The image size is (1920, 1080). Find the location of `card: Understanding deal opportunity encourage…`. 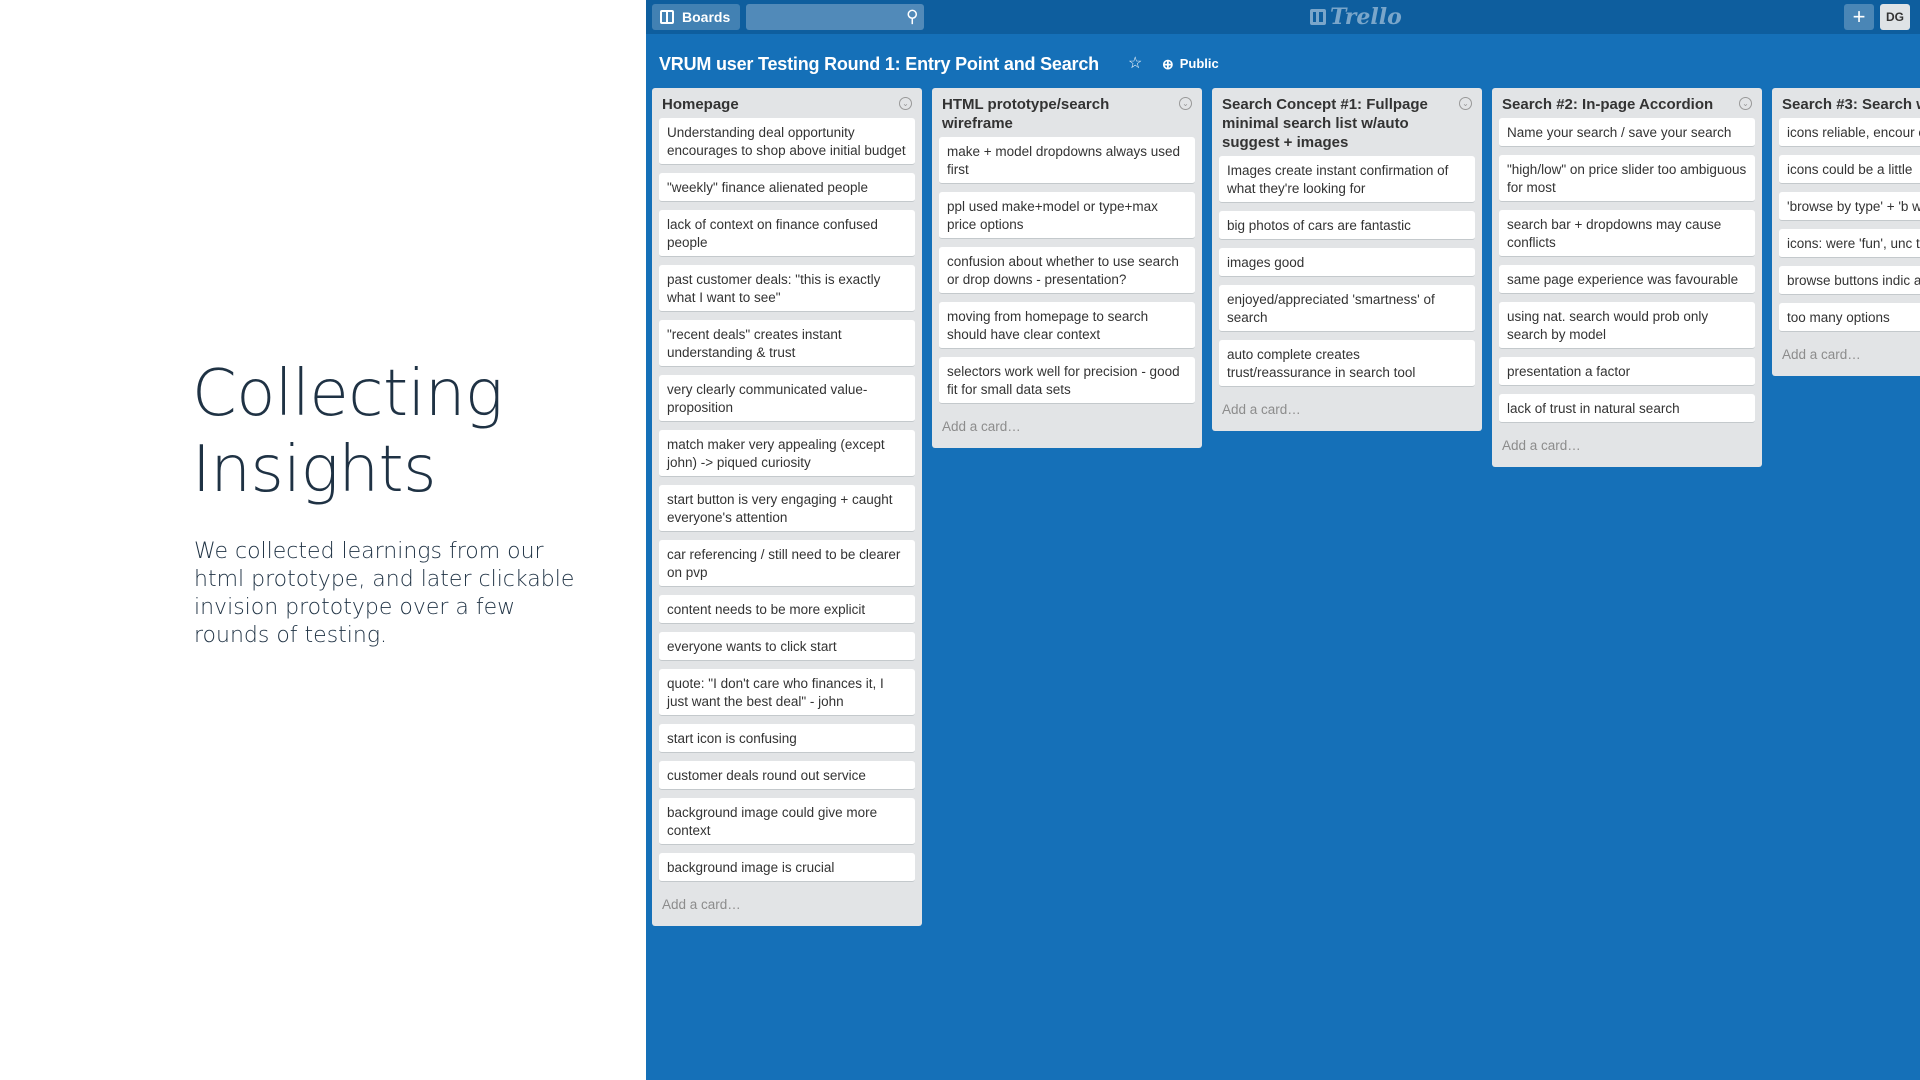

card: Understanding deal opportunity encourage… is located at coordinates (787, 141).